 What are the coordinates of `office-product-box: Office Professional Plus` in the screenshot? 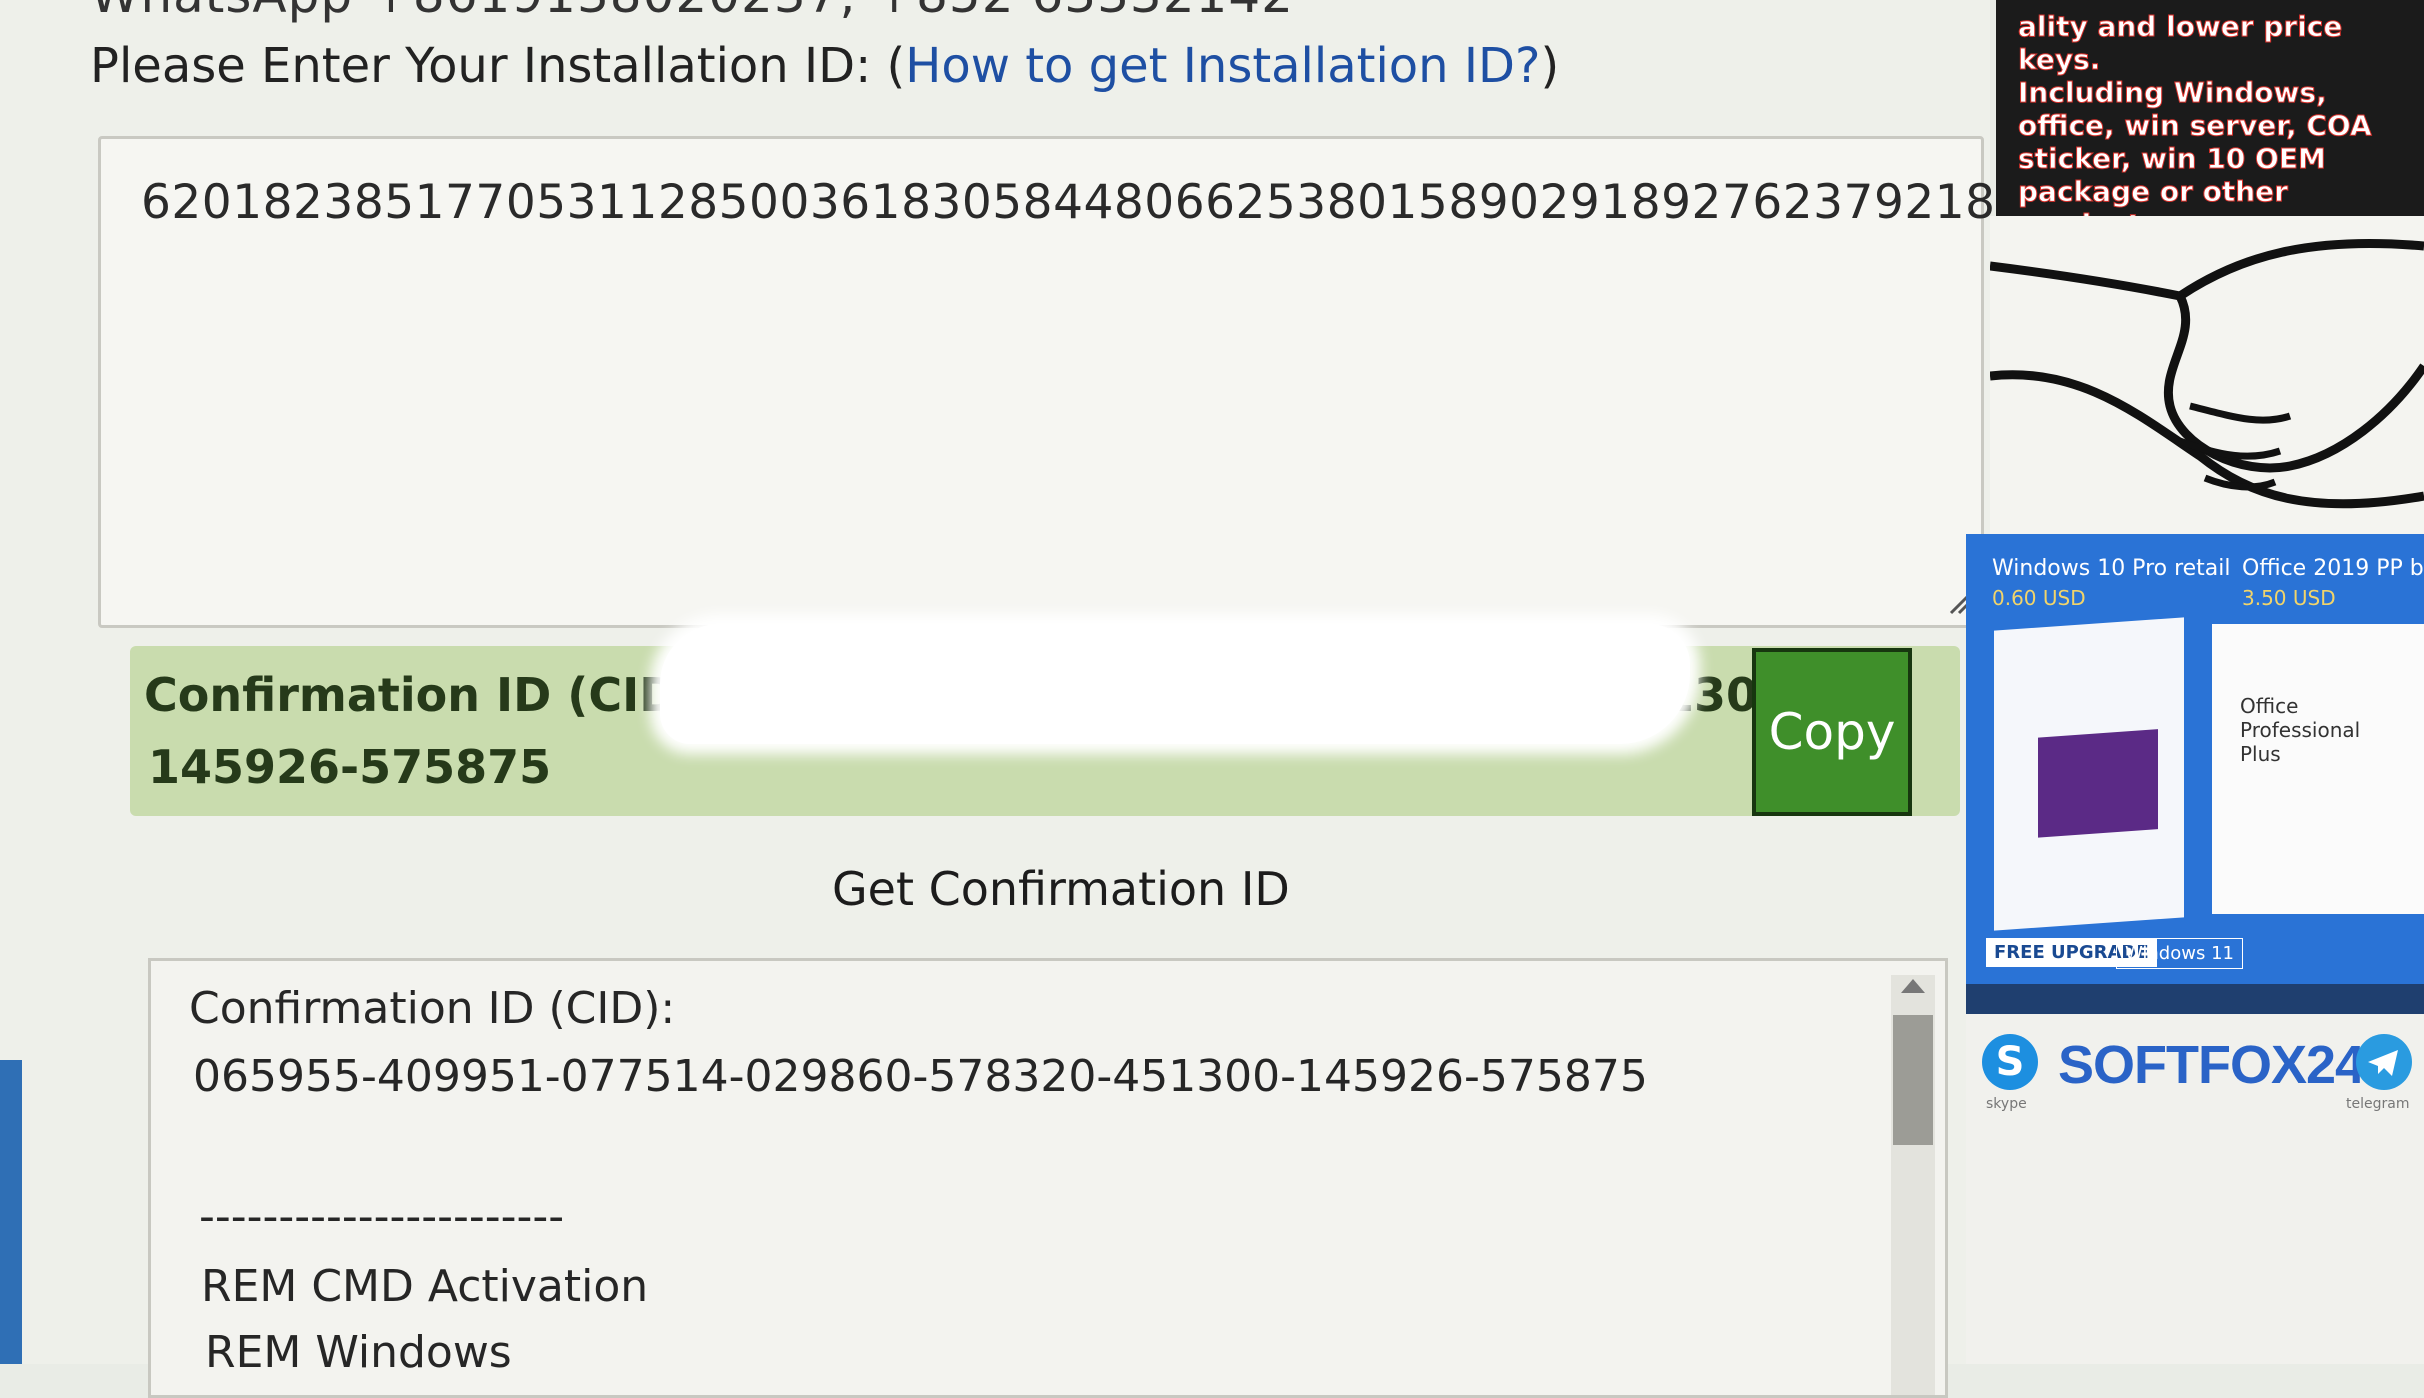 It's located at (2318, 769).